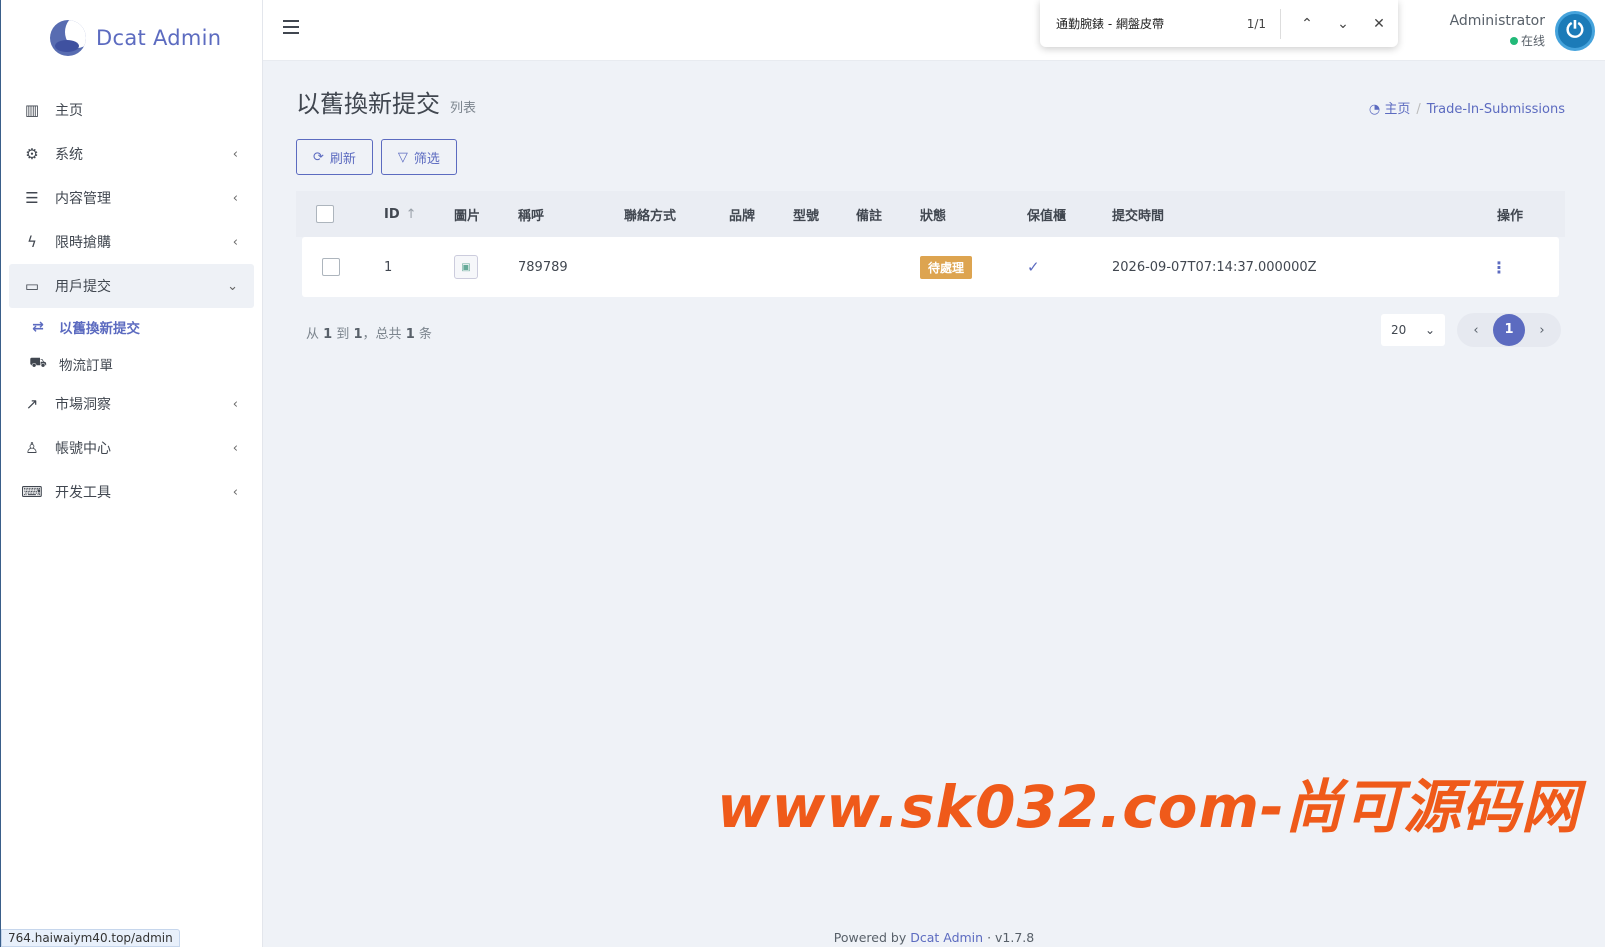 The height and width of the screenshot is (947, 1605). I want to click on online-dot-icon, so click(1513, 40).